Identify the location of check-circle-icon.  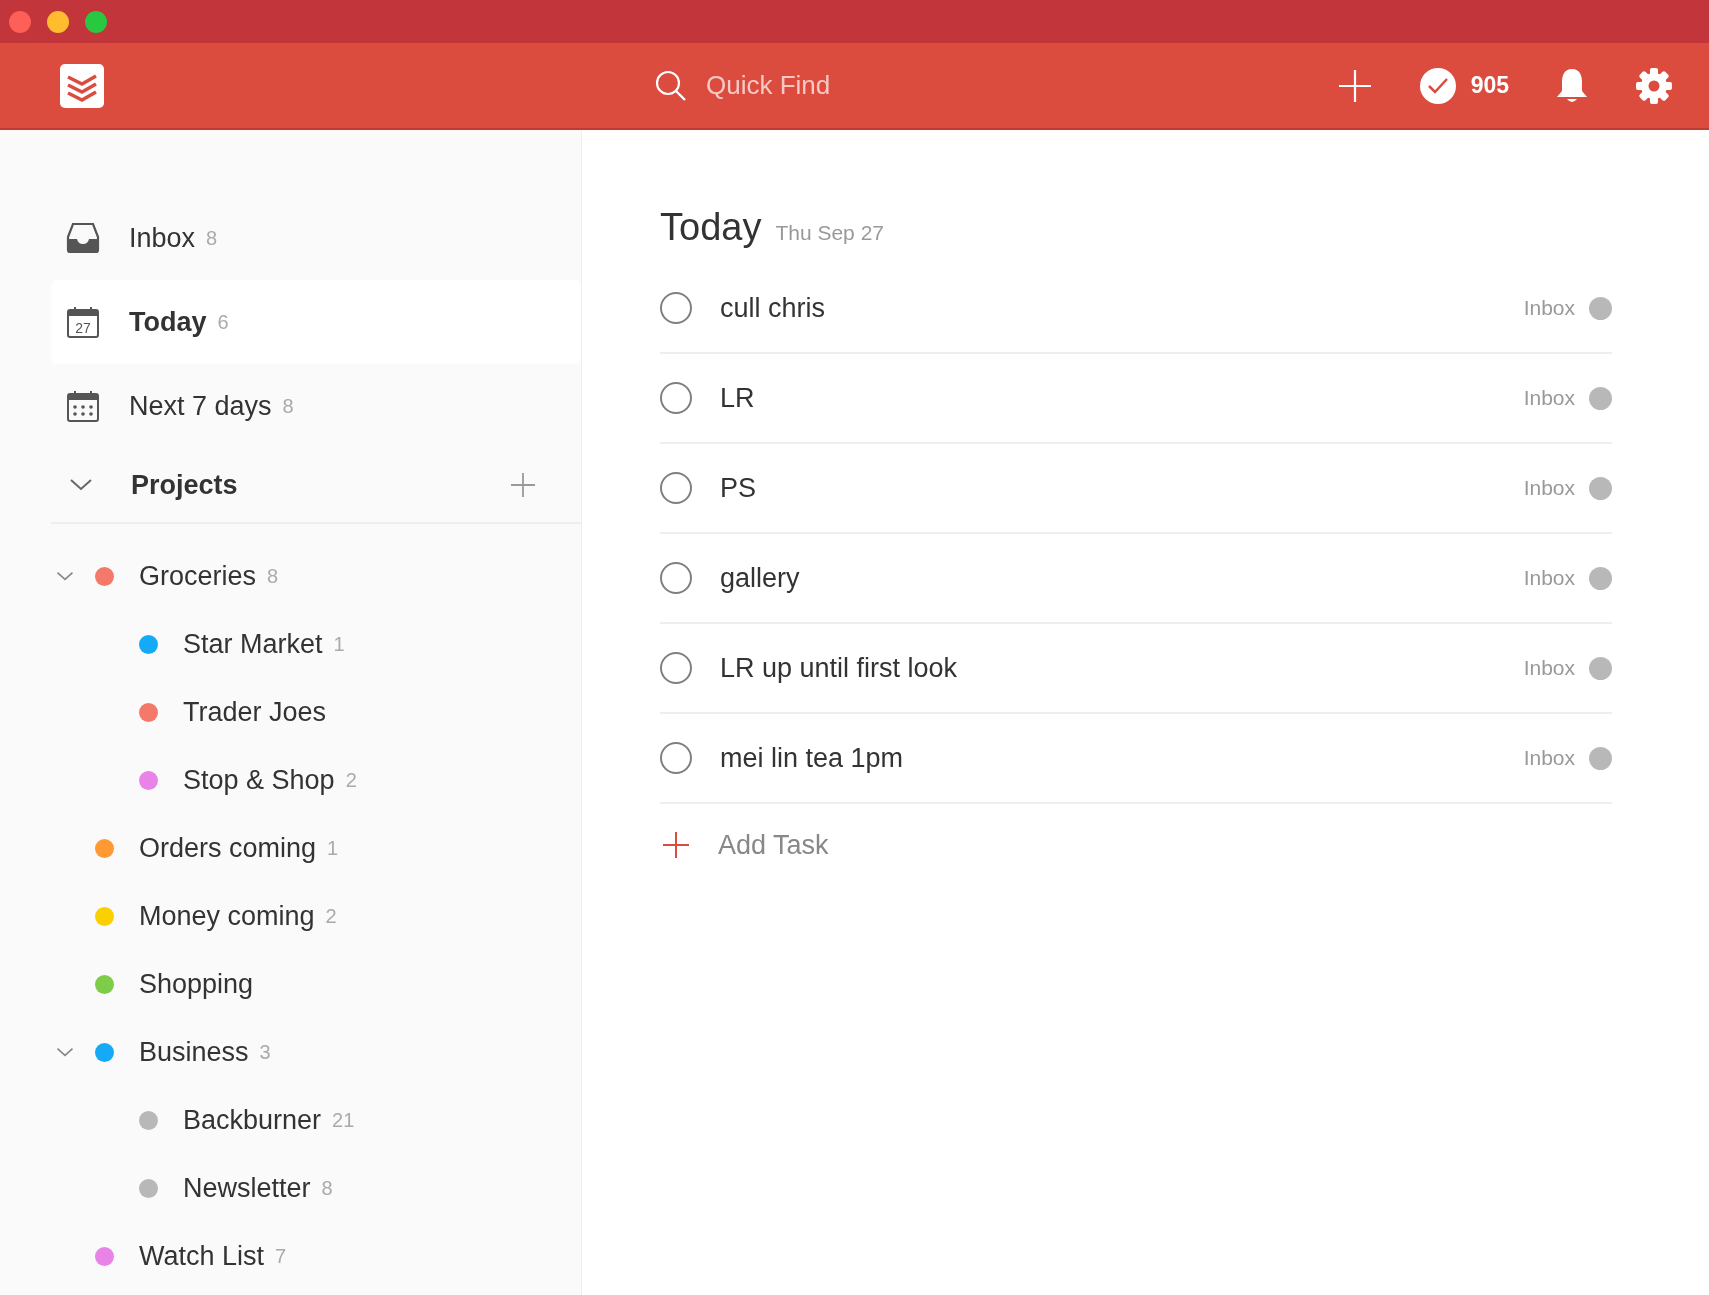
(1437, 85).